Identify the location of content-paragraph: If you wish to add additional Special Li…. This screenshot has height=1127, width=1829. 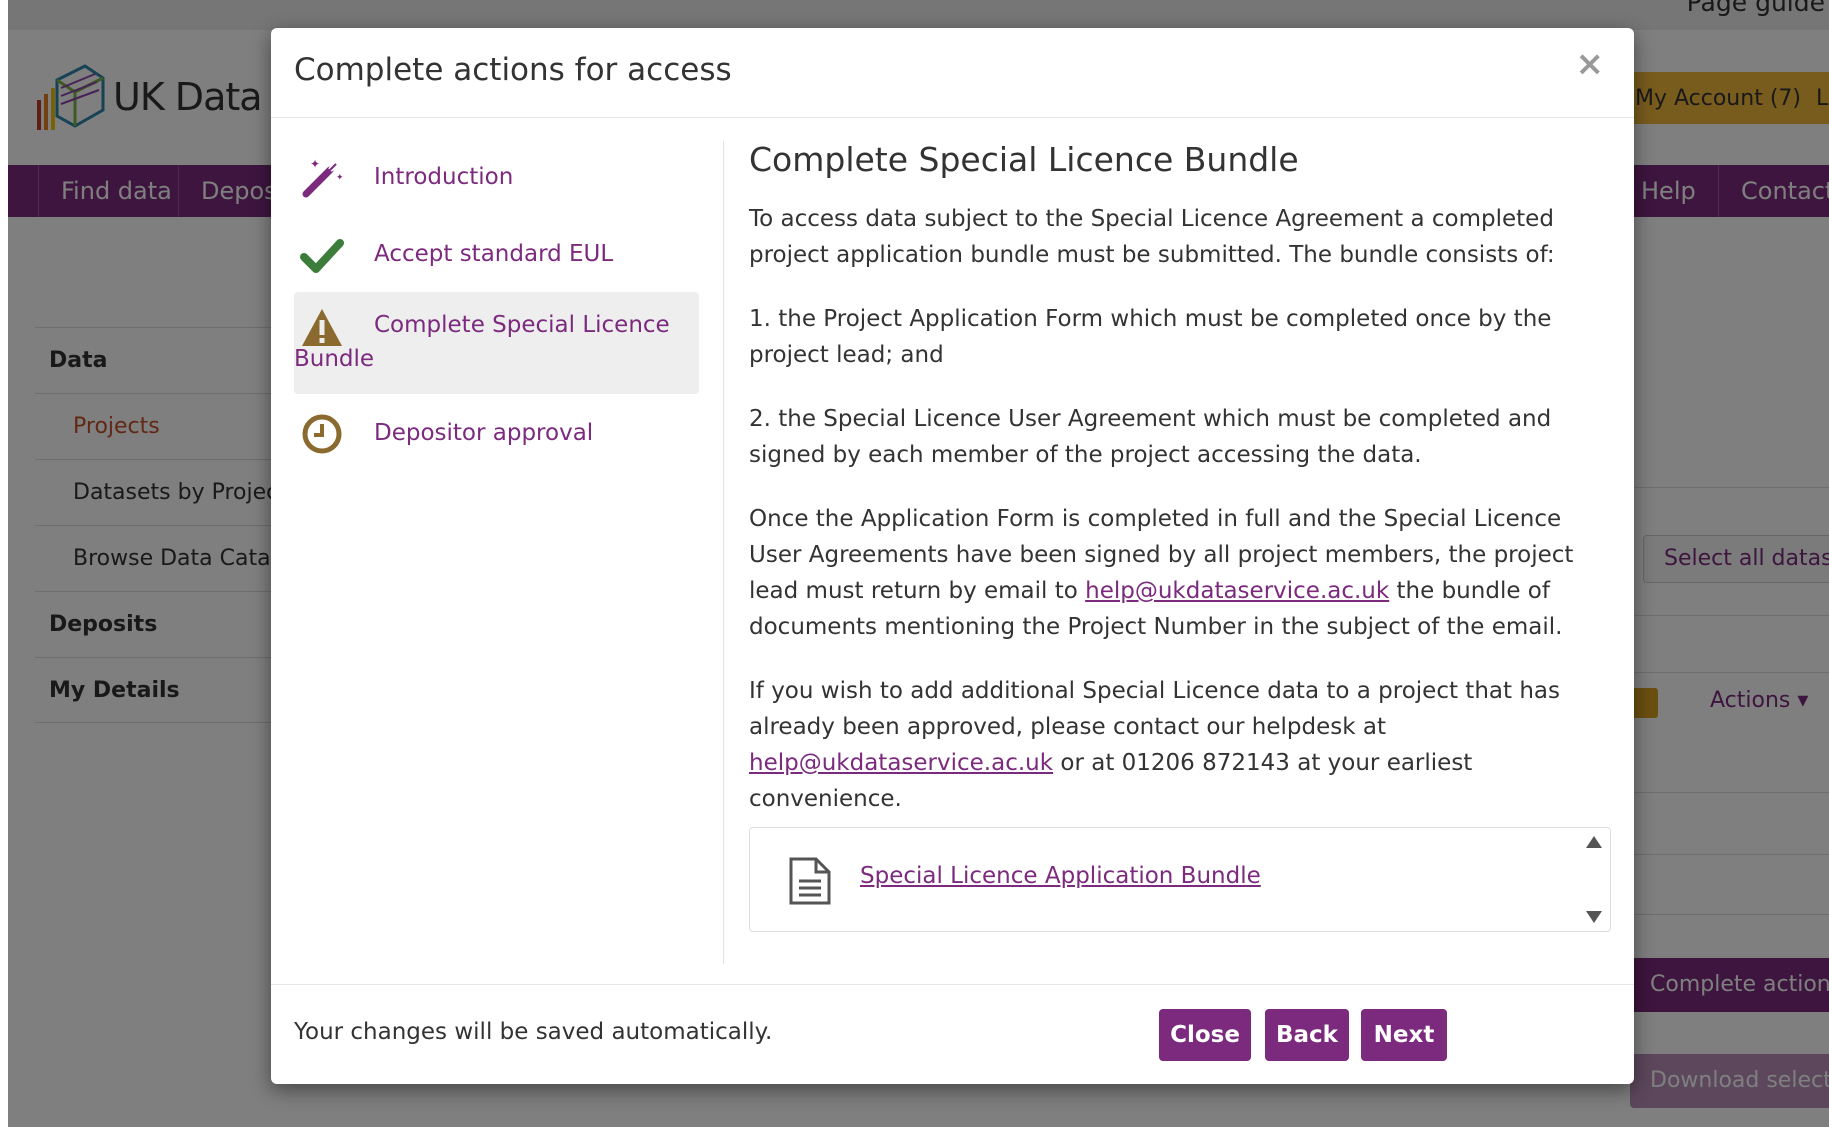
(1179, 745).